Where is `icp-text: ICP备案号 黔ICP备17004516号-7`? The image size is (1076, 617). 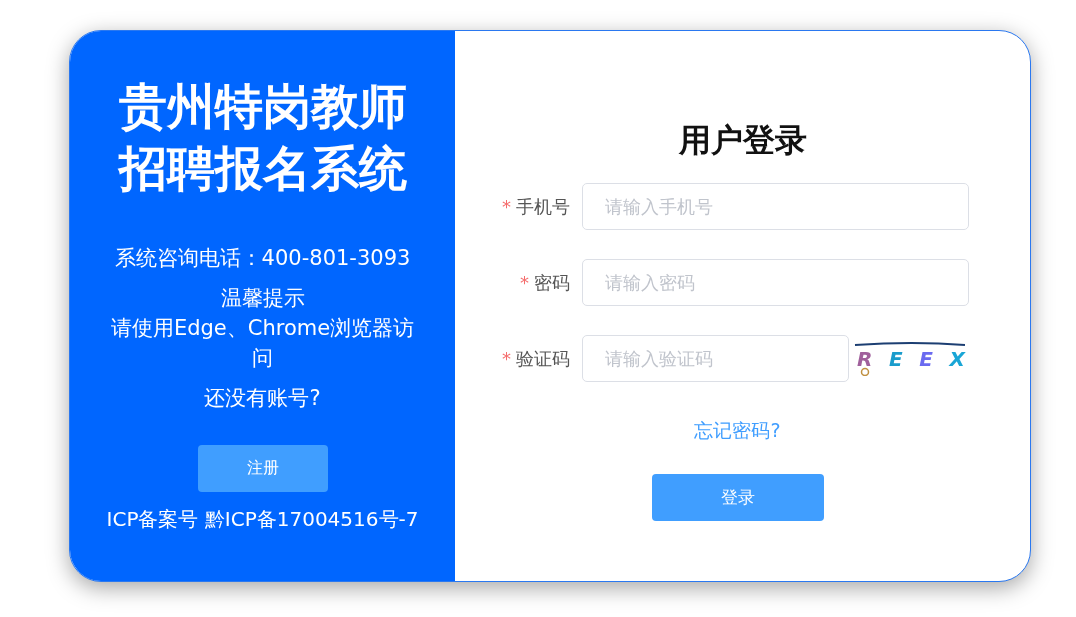
icp-text: ICP备案号 黔ICP备17004516号-7 is located at coordinates (262, 519).